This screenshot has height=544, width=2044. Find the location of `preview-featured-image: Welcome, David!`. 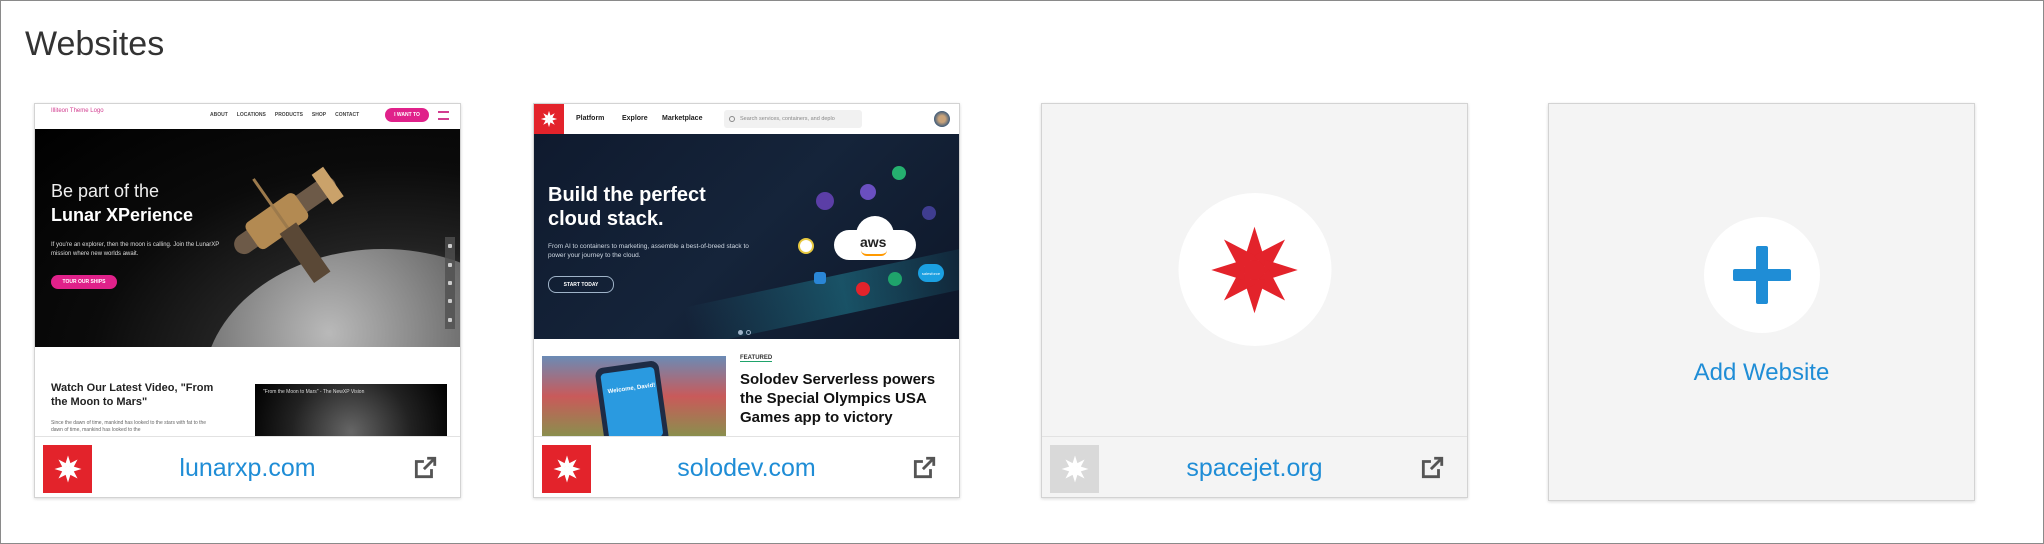

preview-featured-image: Welcome, David! is located at coordinates (634, 396).